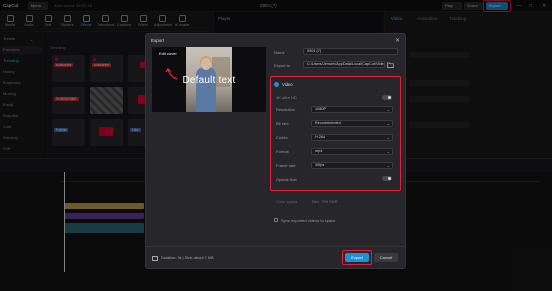 The width and height of the screenshot is (552, 291). What do you see at coordinates (357, 257) in the screenshot?
I see `export-button-highlight` at bounding box center [357, 257].